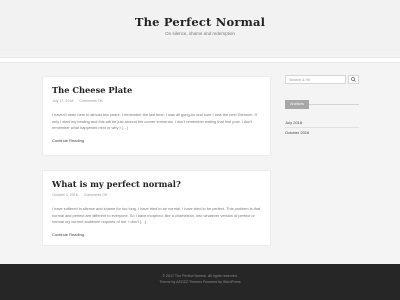 Image resolution: width=400 pixels, height=300 pixels. Describe the element at coordinates (322, 127) in the screenshot. I see `archive-divider` at that location.